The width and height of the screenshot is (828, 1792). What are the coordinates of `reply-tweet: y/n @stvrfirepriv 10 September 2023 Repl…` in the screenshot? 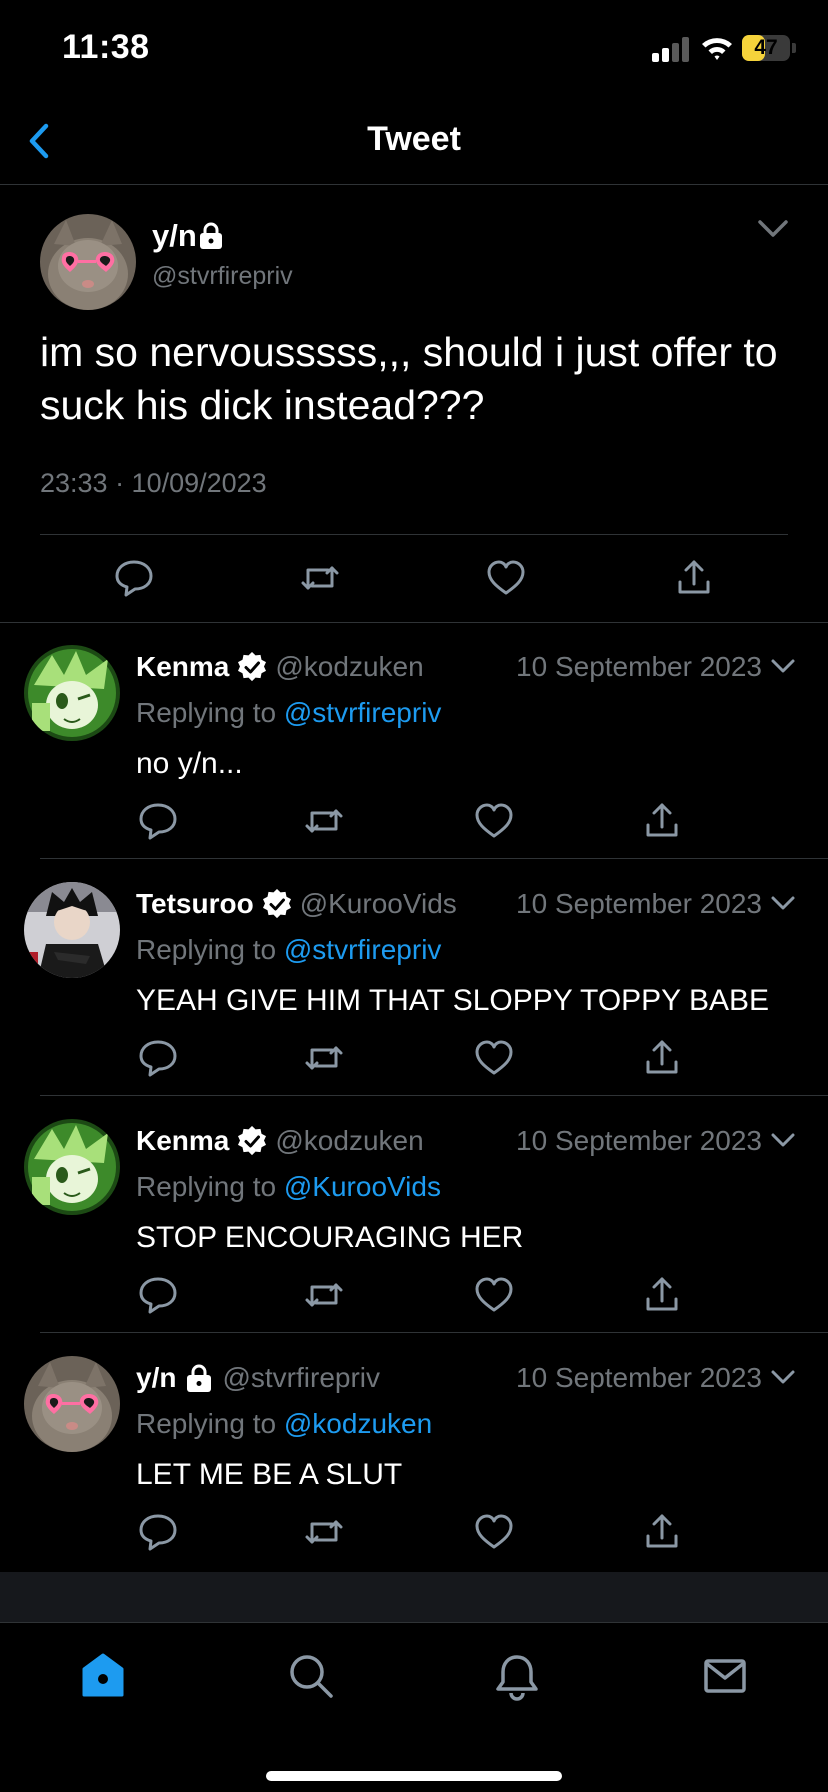 It's located at (414, 1452).